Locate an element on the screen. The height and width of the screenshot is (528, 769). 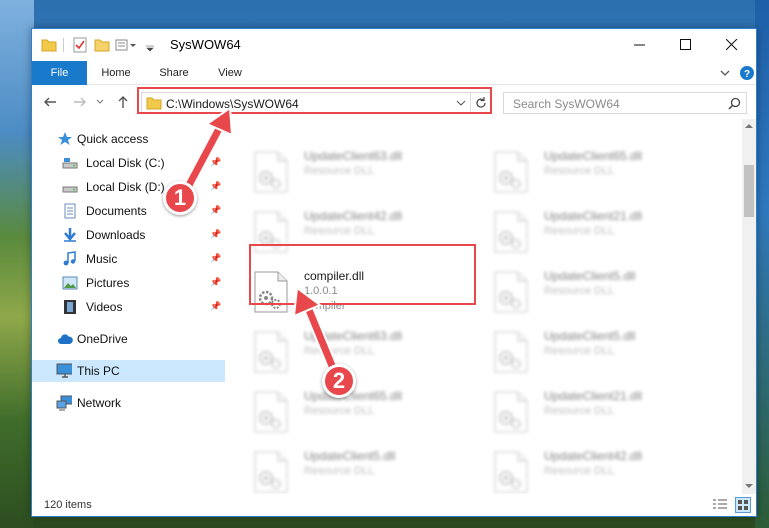
step-1-badge: 1 is located at coordinates (180, 198).